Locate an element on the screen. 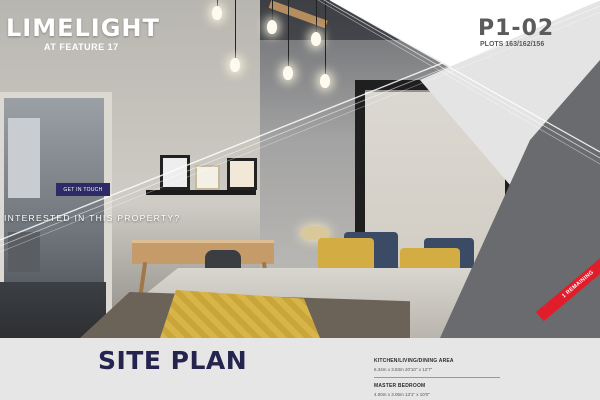  room-name: KITCHEN/LIVING/DINING AREA is located at coordinates (414, 361).